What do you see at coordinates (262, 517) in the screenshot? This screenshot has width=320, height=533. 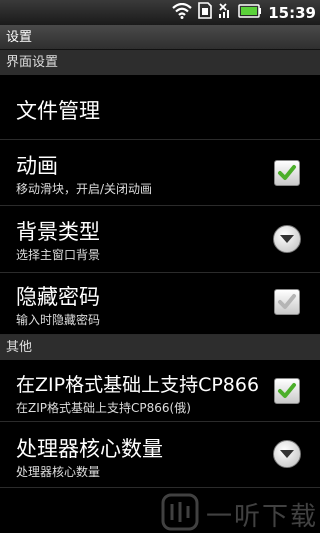 I see `watermark-text: 一听下载` at bounding box center [262, 517].